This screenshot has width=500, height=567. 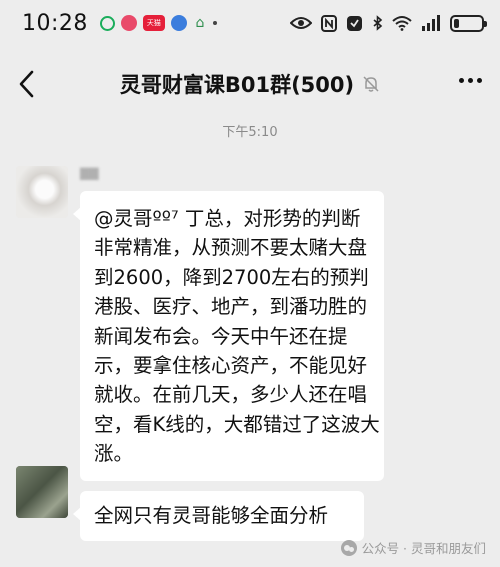 I want to click on eye-icon, so click(x=301, y=23).